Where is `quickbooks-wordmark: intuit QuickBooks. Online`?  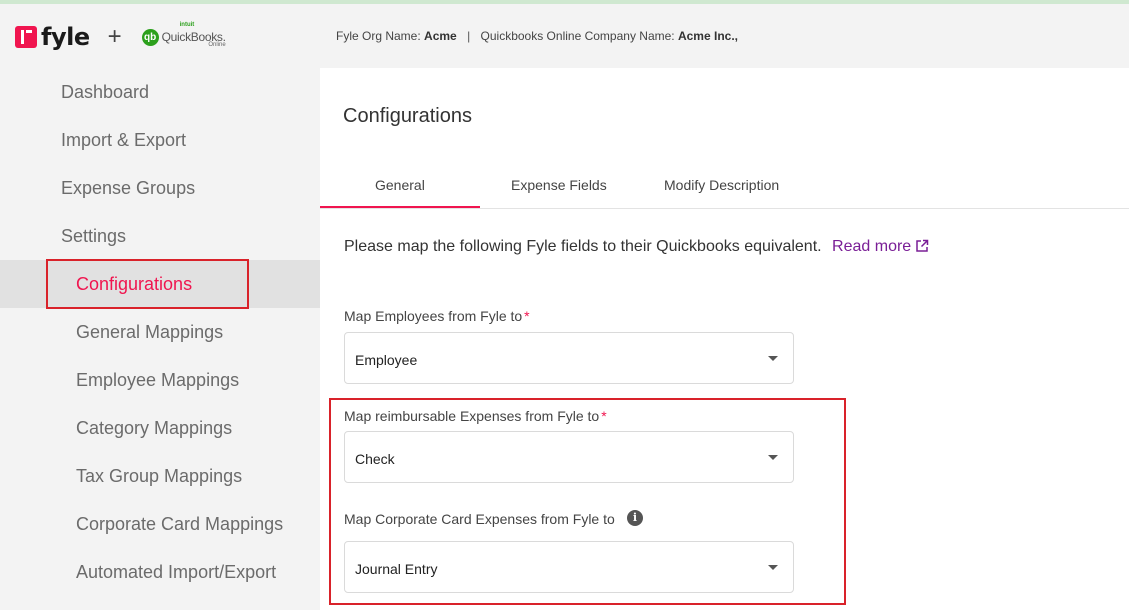
quickbooks-wordmark: intuit QuickBooks. Online is located at coordinates (194, 35).